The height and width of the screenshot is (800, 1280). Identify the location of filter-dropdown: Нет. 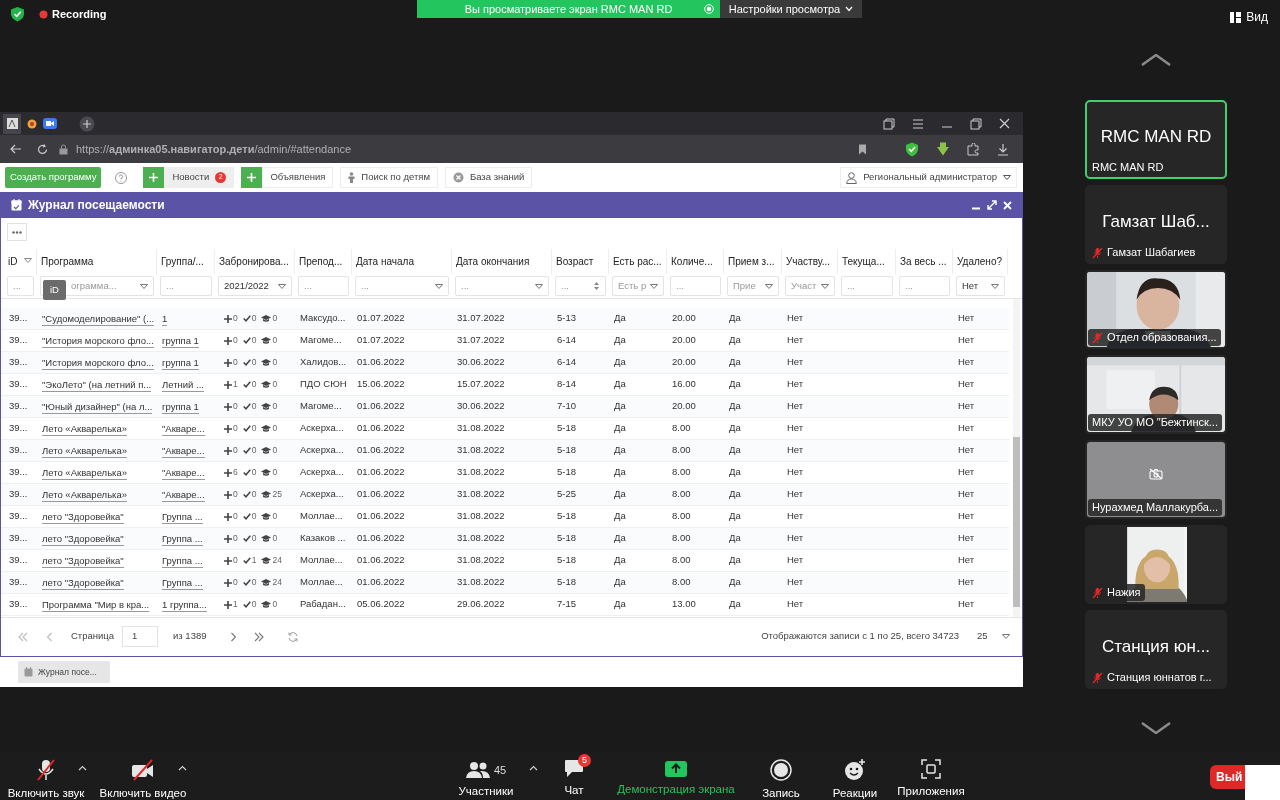
(980, 286).